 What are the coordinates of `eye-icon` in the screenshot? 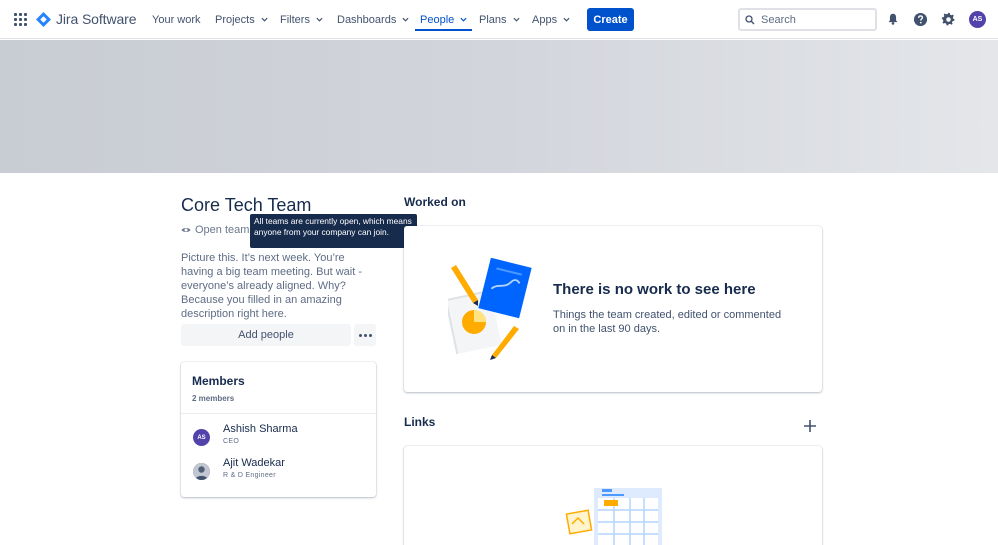 It's located at (186, 230).